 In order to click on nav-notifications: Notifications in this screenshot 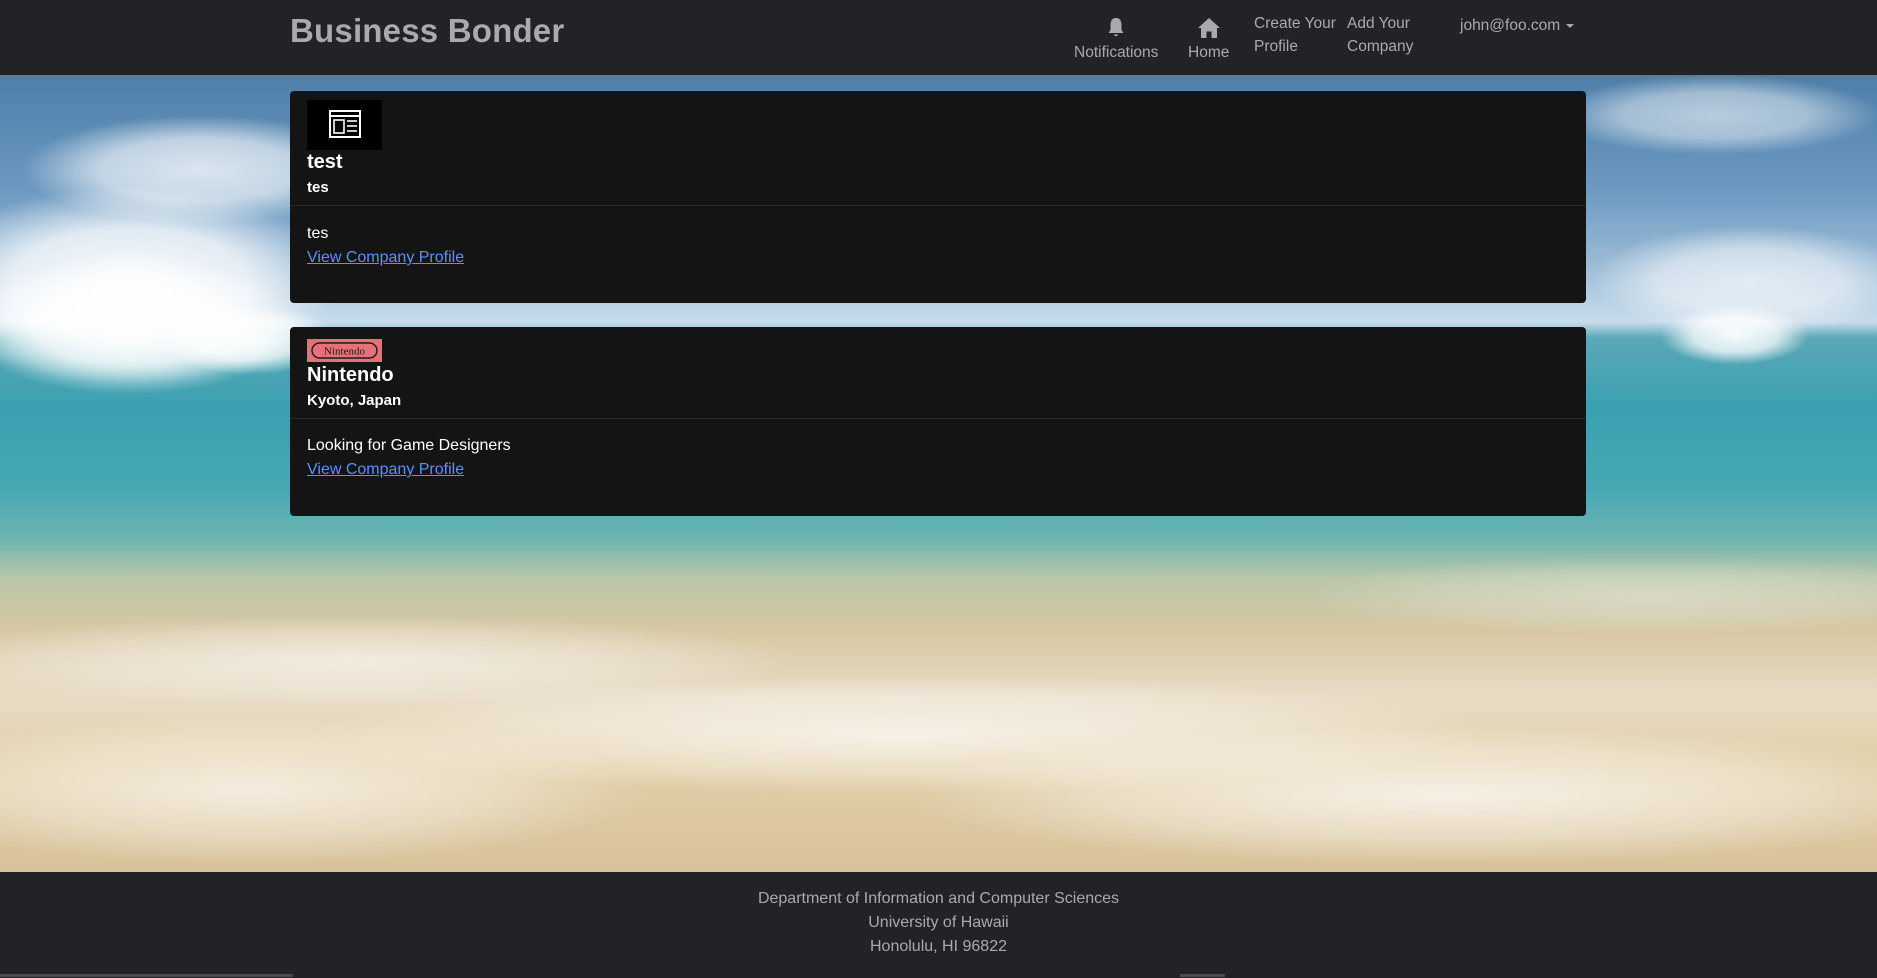, I will do `click(1116, 40)`.